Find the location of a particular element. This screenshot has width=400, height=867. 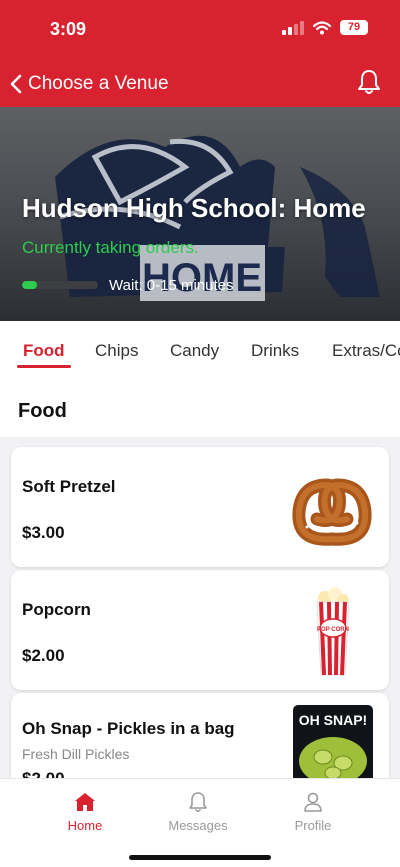

nav-profile: Profile is located at coordinates (313, 812).